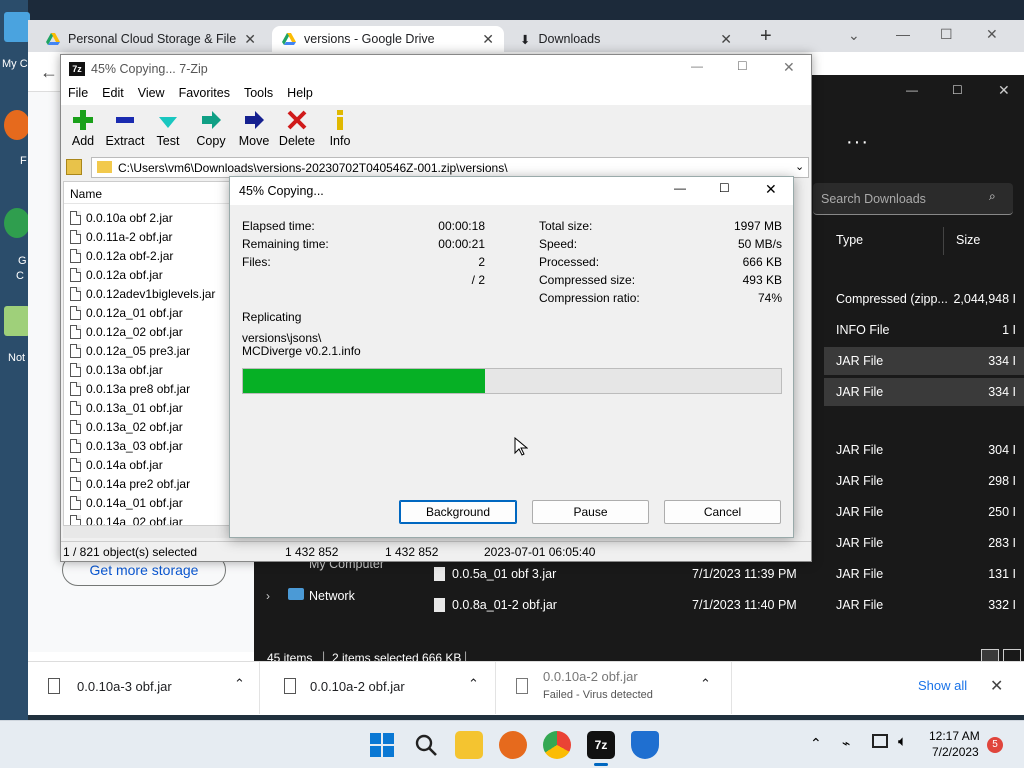 This screenshot has height=768, width=1024. I want to click on explorer-file-row: 0.0.5a_01 obf 3.jar 7/1/2023 11:39 PM, so click(624, 574).